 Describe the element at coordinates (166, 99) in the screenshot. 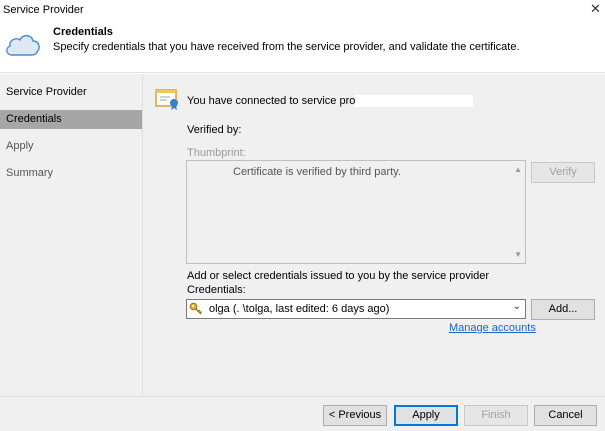

I see `certificate-icon` at that location.